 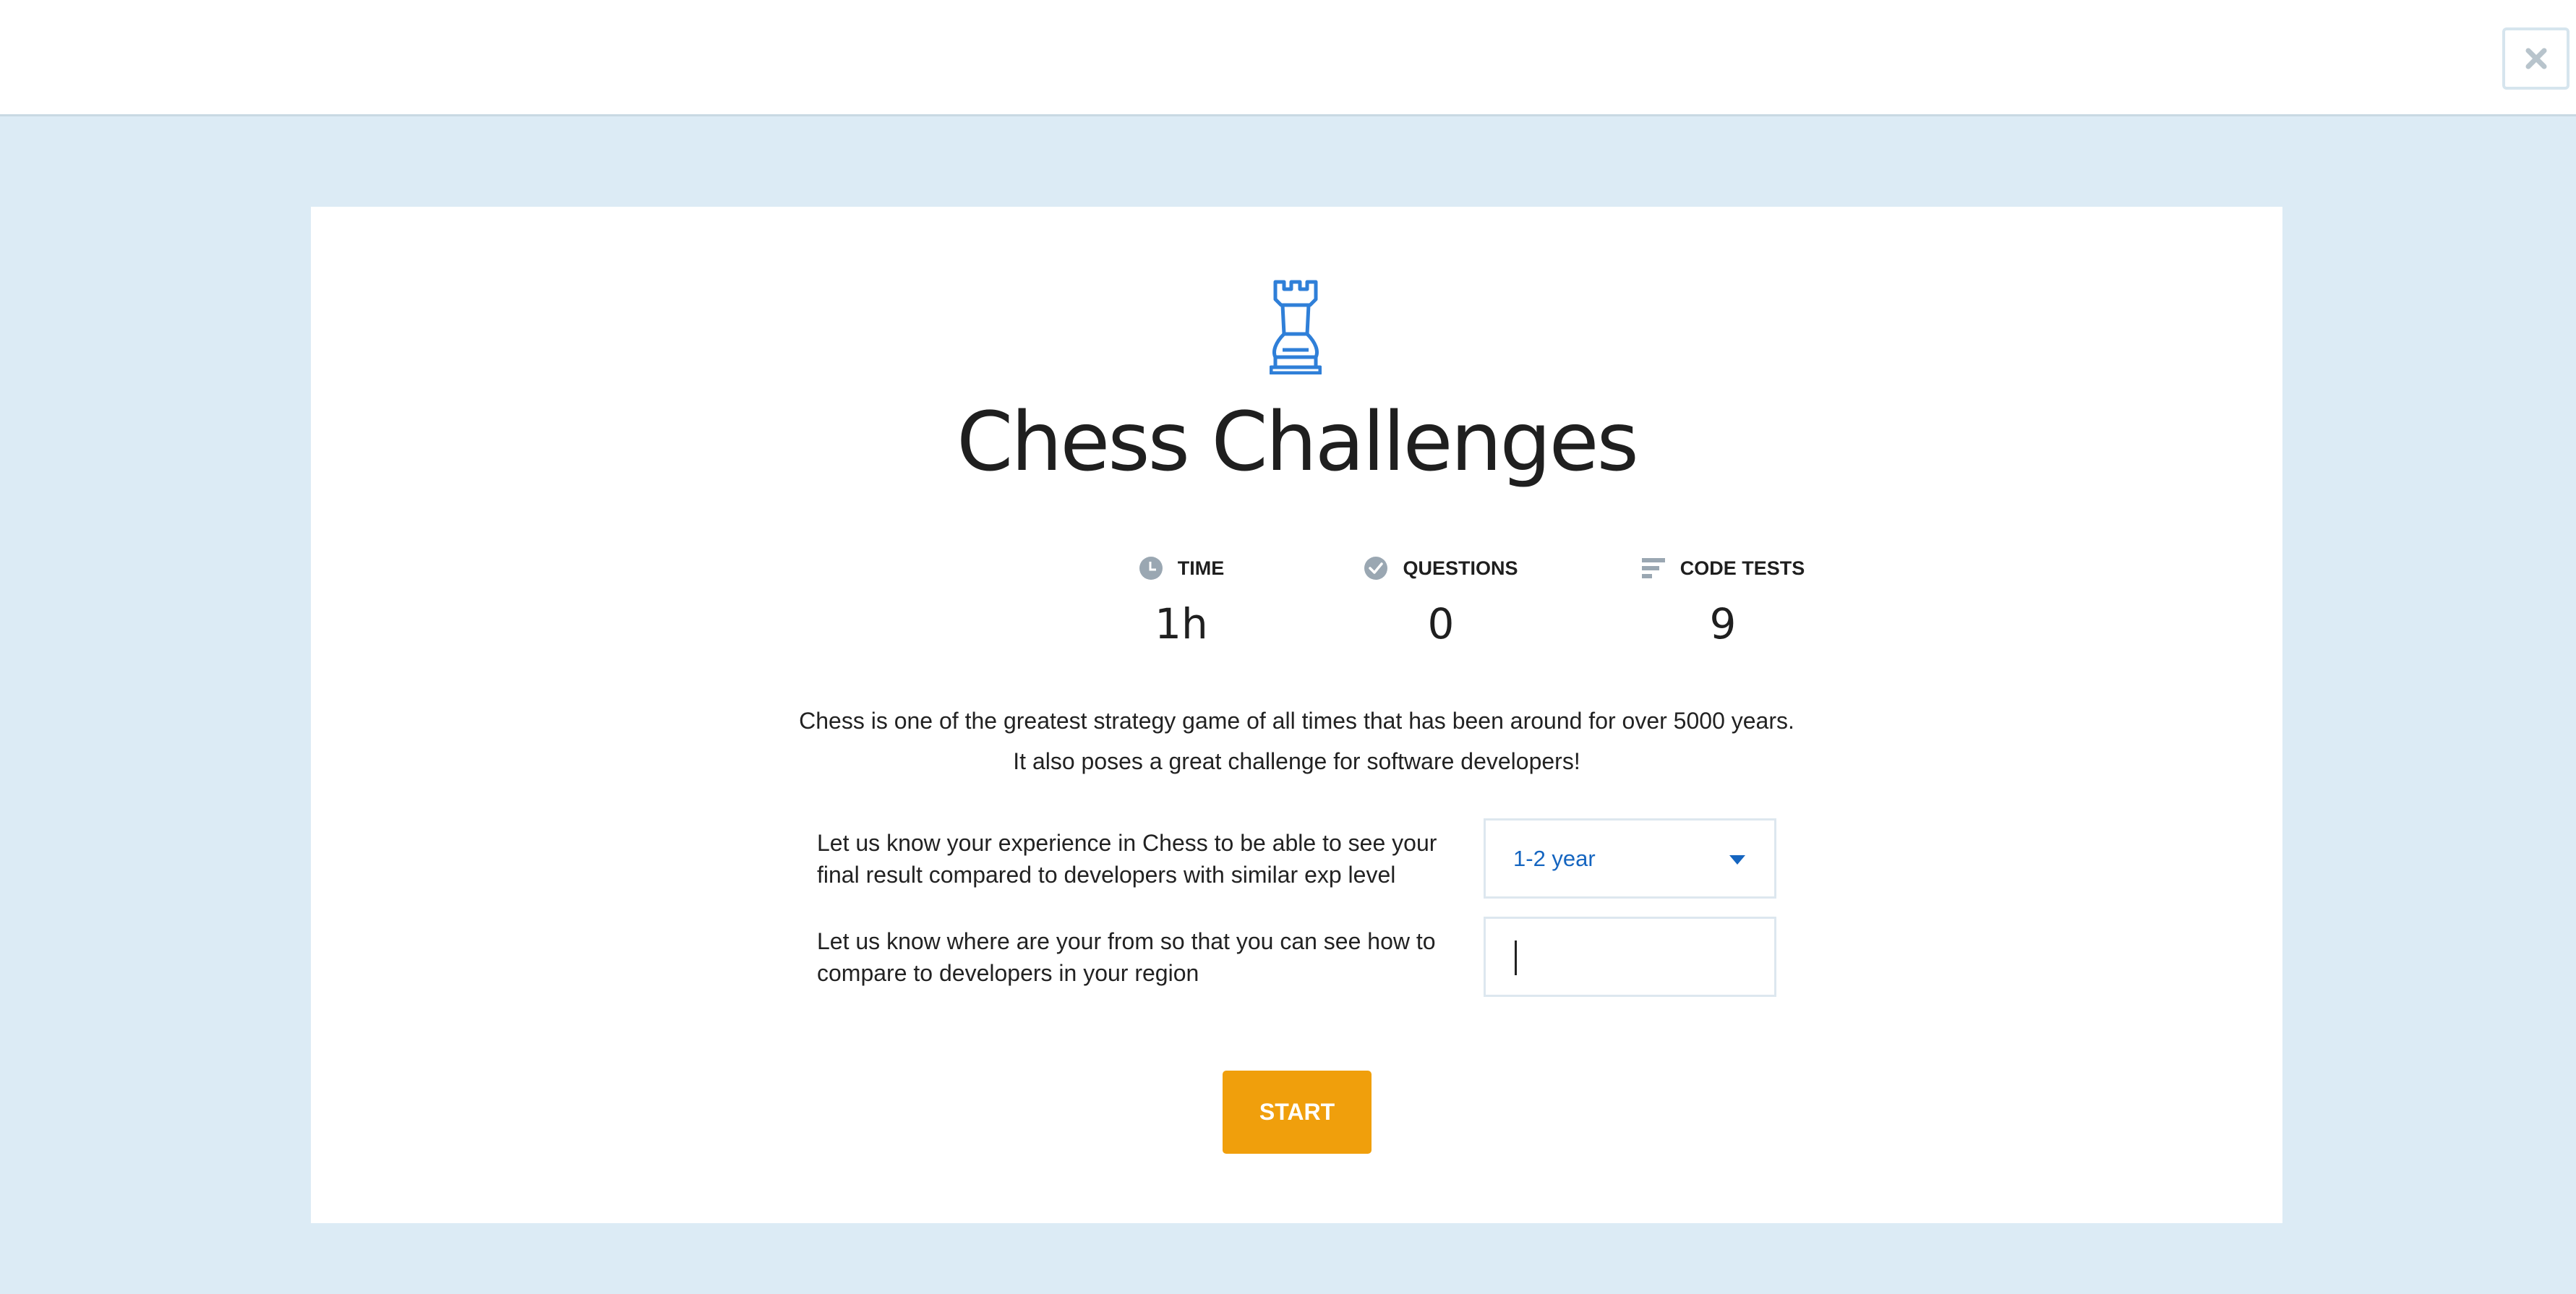 What do you see at coordinates (1441, 623) in the screenshot?
I see `stat-questions-value: 0` at bounding box center [1441, 623].